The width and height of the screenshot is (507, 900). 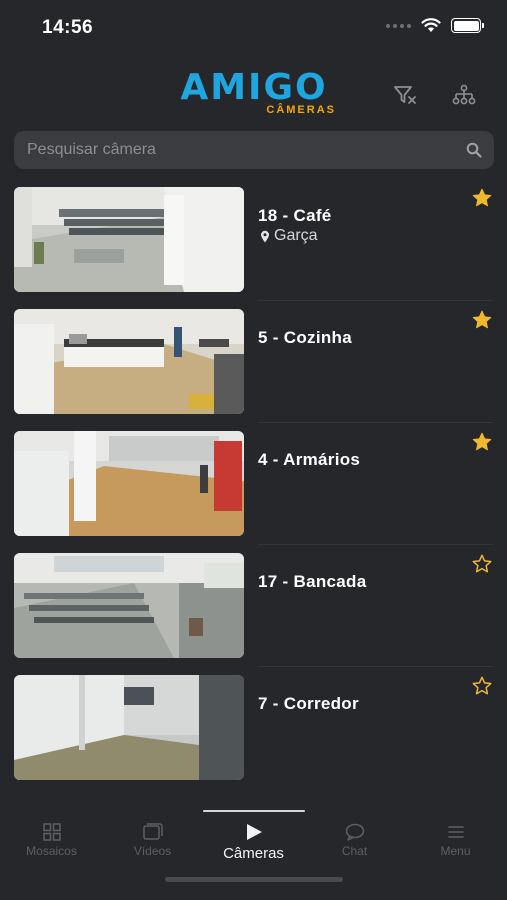 What do you see at coordinates (354, 832) in the screenshot?
I see `chat-icon` at bounding box center [354, 832].